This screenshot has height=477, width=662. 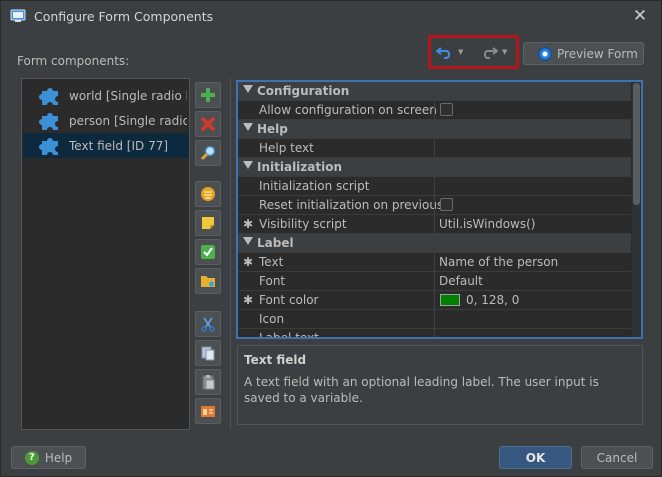 What do you see at coordinates (48, 457) in the screenshot?
I see `help-button: ? Help` at bounding box center [48, 457].